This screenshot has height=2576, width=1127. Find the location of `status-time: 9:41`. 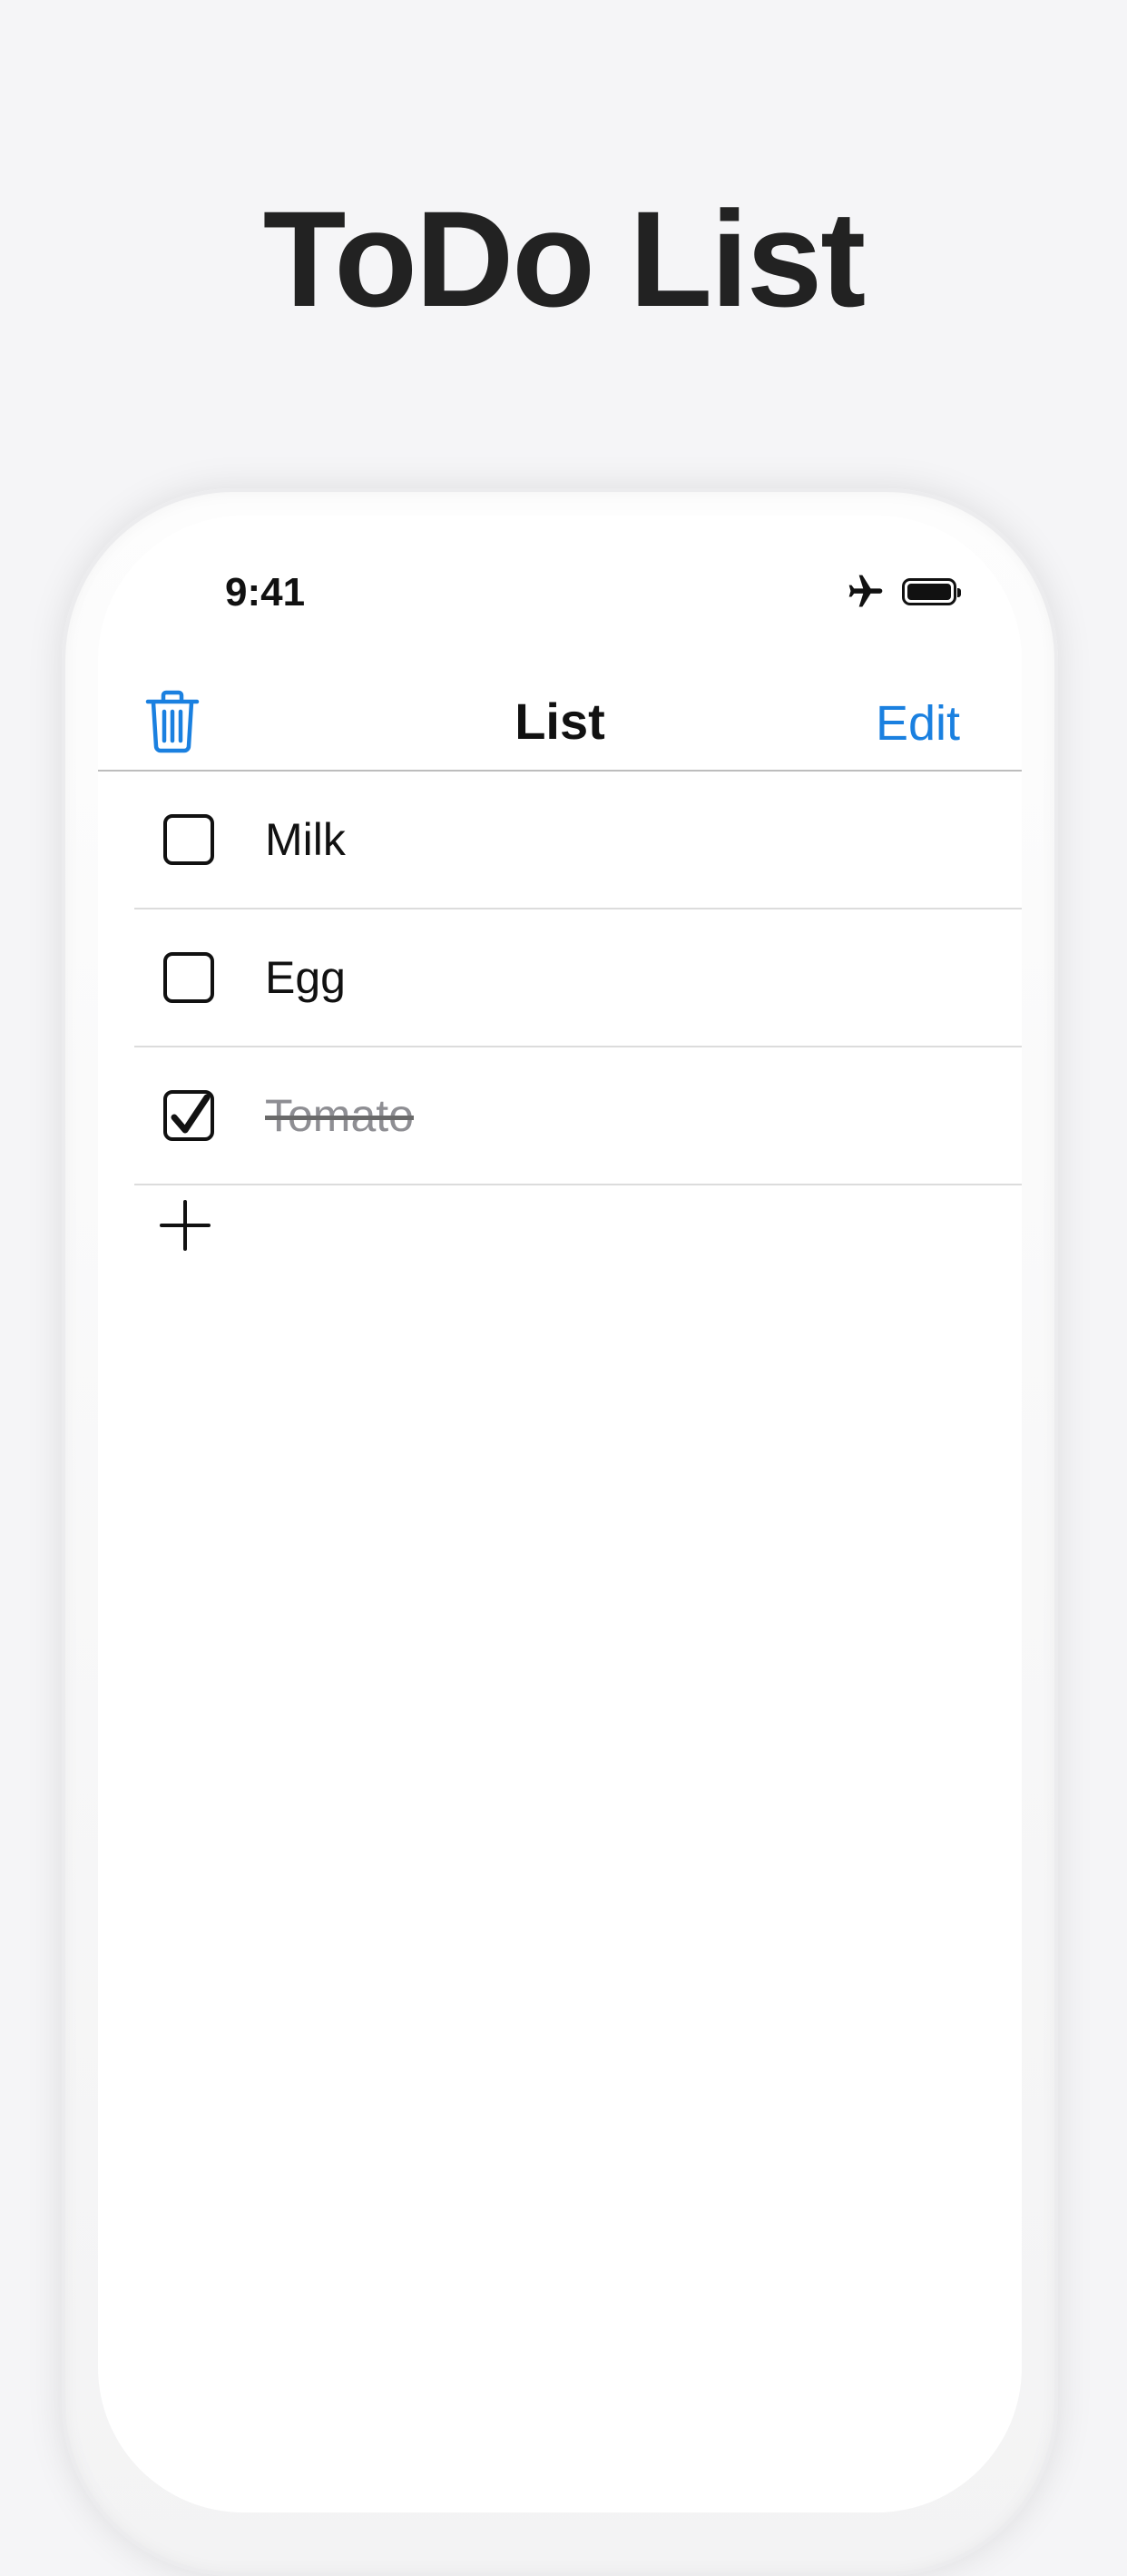

status-time: 9:41 is located at coordinates (265, 592).